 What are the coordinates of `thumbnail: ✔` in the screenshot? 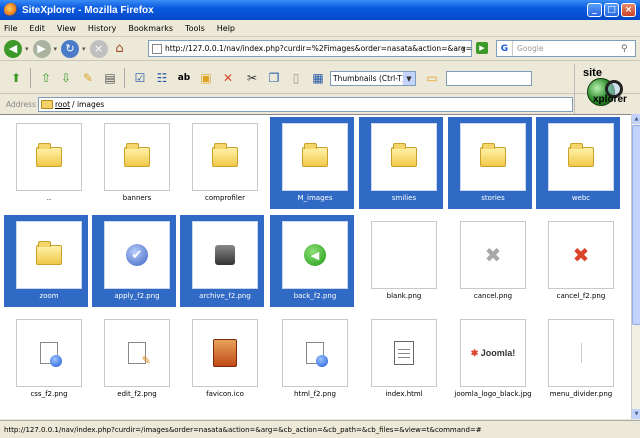 It's located at (137, 255).